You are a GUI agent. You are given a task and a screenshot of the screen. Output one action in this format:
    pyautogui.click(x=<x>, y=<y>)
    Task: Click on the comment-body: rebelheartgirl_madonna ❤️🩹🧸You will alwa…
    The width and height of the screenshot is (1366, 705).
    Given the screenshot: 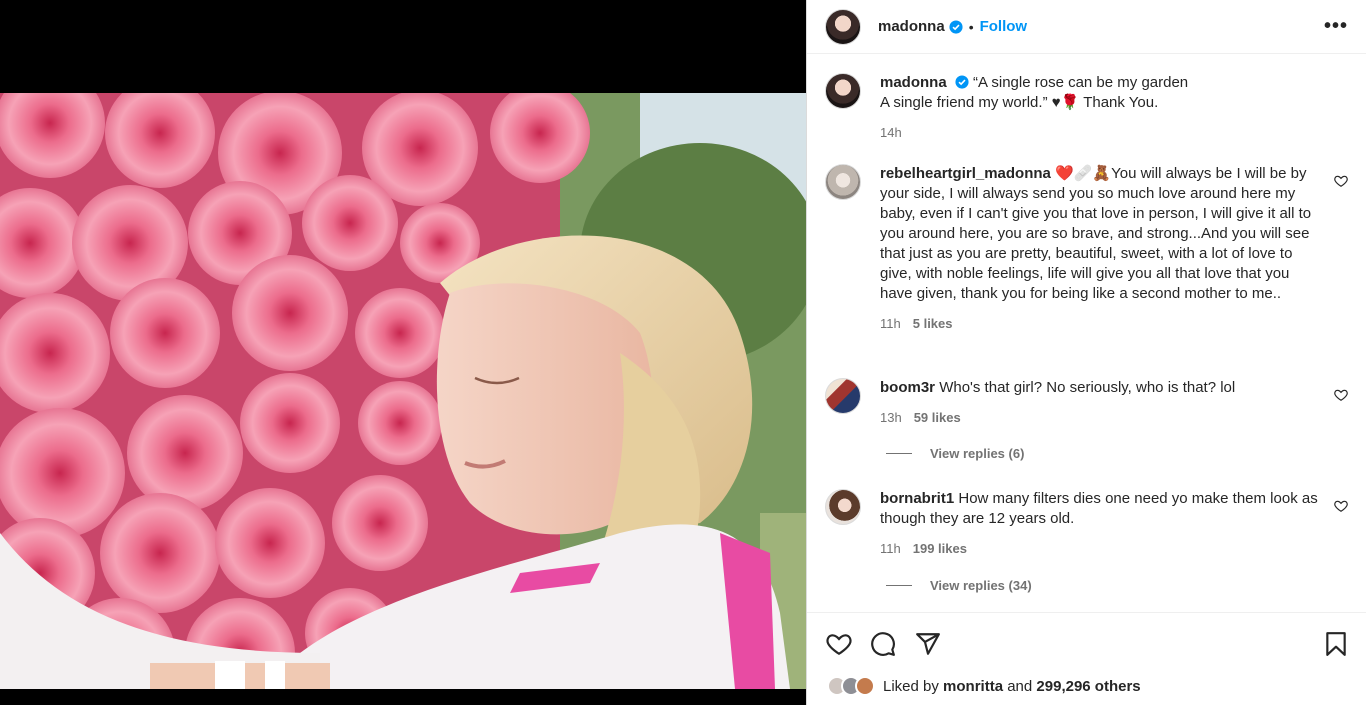 What is the action you would take?
    pyautogui.click(x=1114, y=249)
    